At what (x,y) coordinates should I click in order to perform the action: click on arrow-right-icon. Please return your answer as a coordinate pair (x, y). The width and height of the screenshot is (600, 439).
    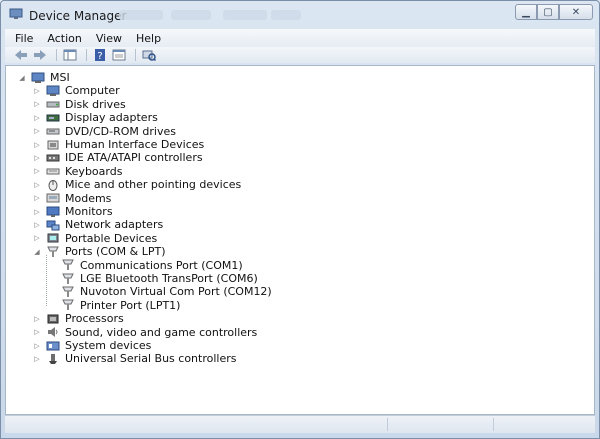
    Looking at the image, I should click on (40, 55).